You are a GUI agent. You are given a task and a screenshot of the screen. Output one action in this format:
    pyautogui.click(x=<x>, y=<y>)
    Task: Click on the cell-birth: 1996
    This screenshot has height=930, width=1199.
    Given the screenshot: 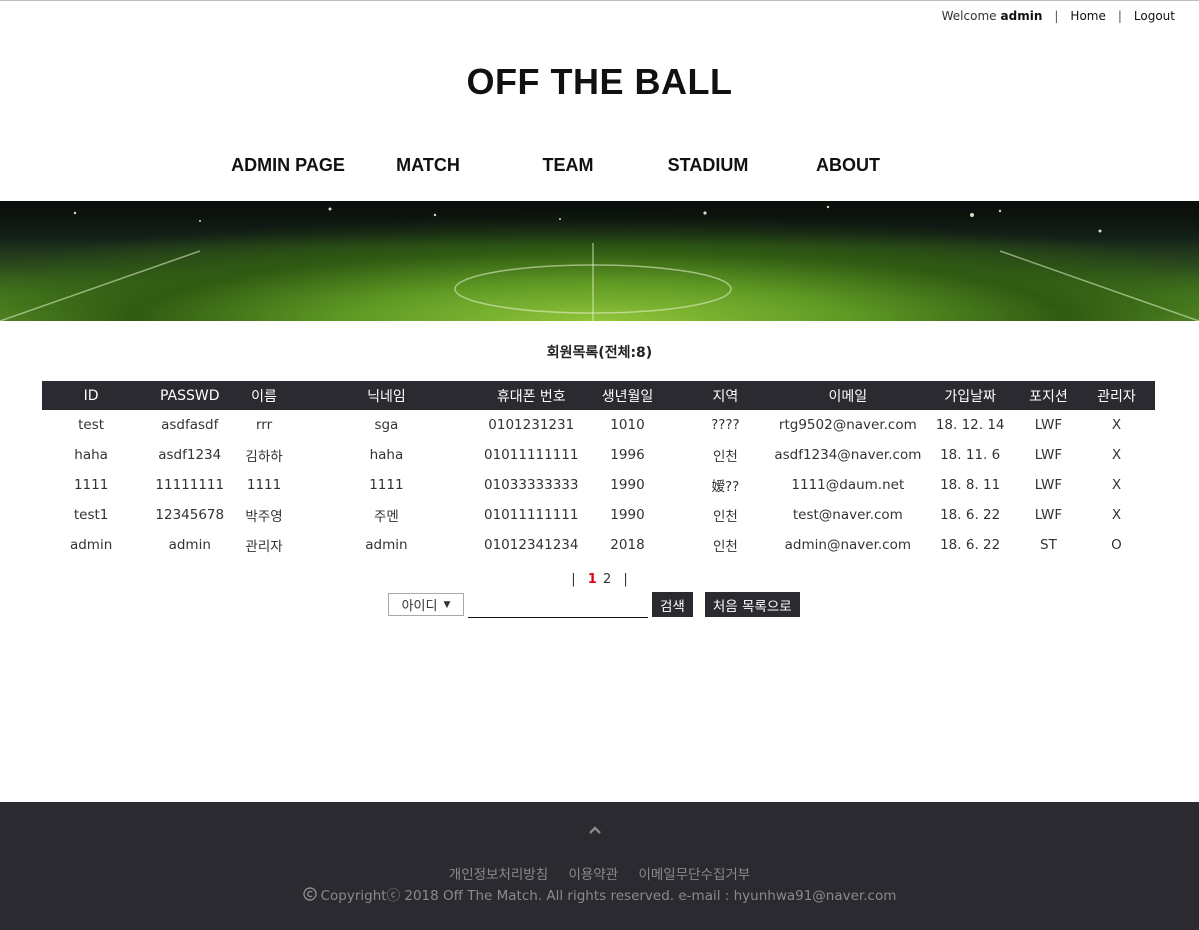 What is the action you would take?
    pyautogui.click(x=627, y=455)
    